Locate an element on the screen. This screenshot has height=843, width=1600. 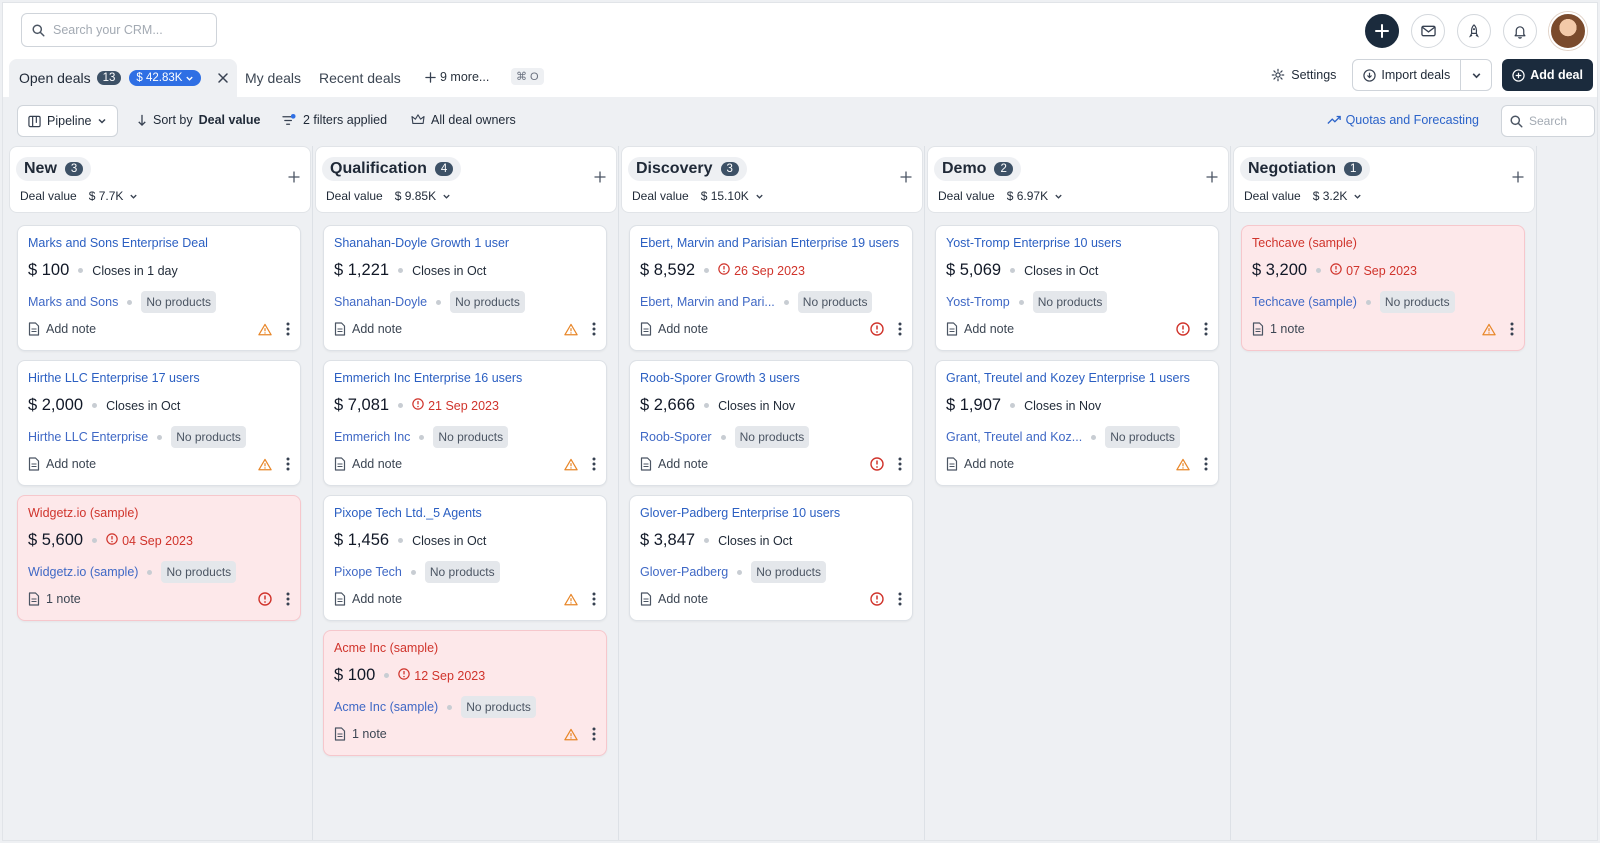
add-deal-button: Add deal is located at coordinates (1547, 75).